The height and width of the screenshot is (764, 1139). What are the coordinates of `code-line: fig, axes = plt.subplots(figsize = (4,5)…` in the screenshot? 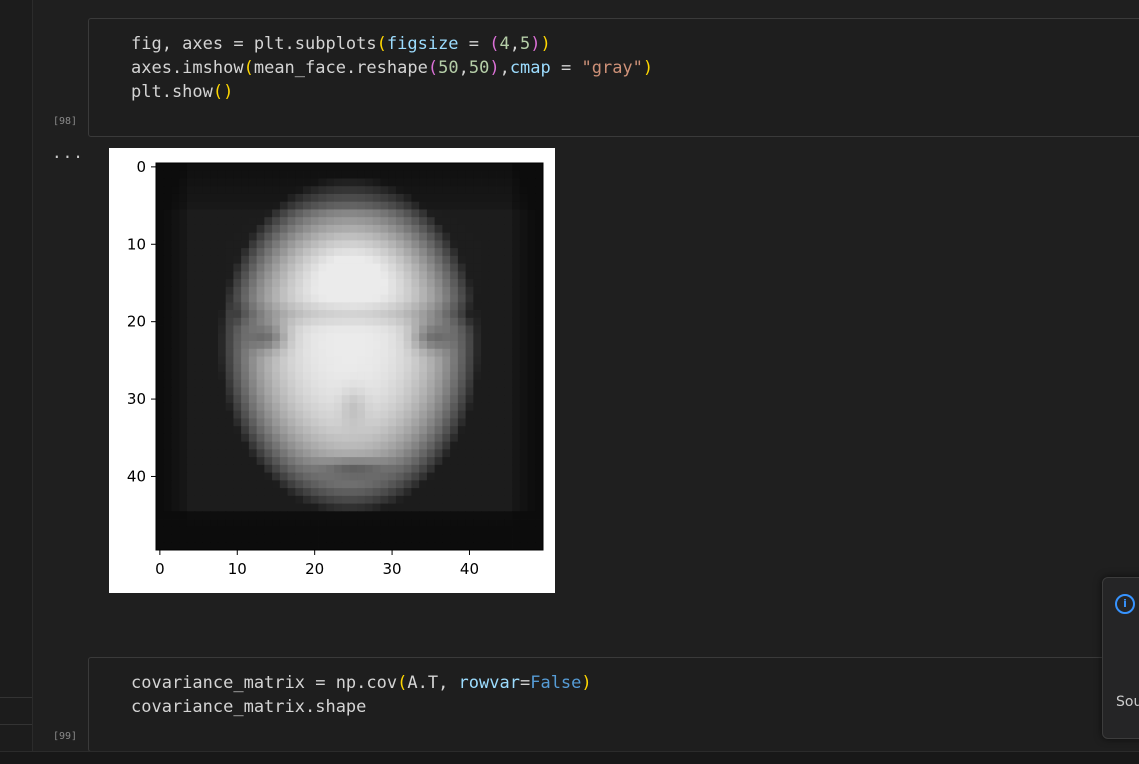 It's located at (392, 44).